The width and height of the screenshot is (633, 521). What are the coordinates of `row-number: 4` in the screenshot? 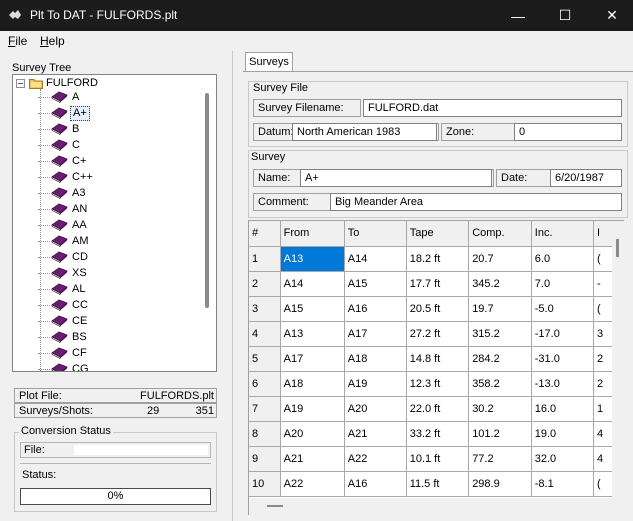 It's located at (265, 334).